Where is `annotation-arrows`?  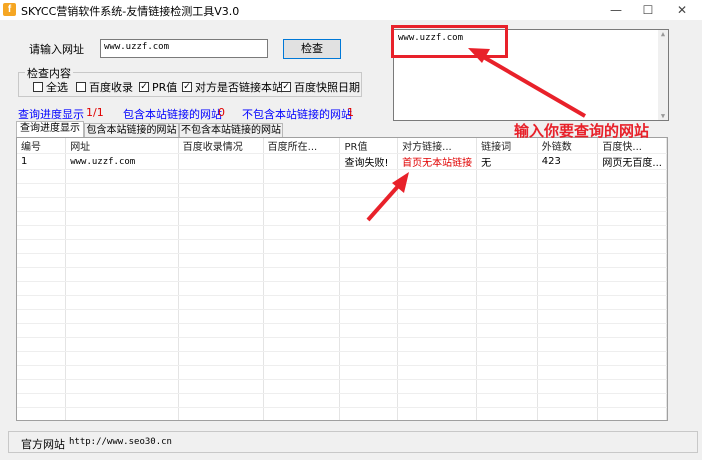
annotation-arrows is located at coordinates (476, 135).